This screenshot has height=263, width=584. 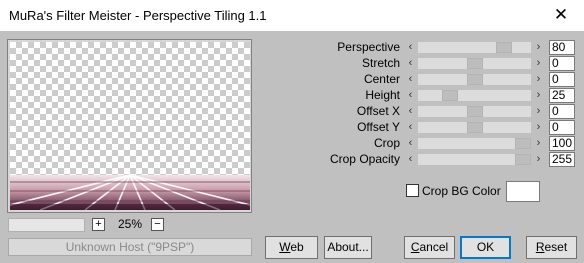 I want to click on slider-perspective: ‹ ›, so click(x=474, y=47).